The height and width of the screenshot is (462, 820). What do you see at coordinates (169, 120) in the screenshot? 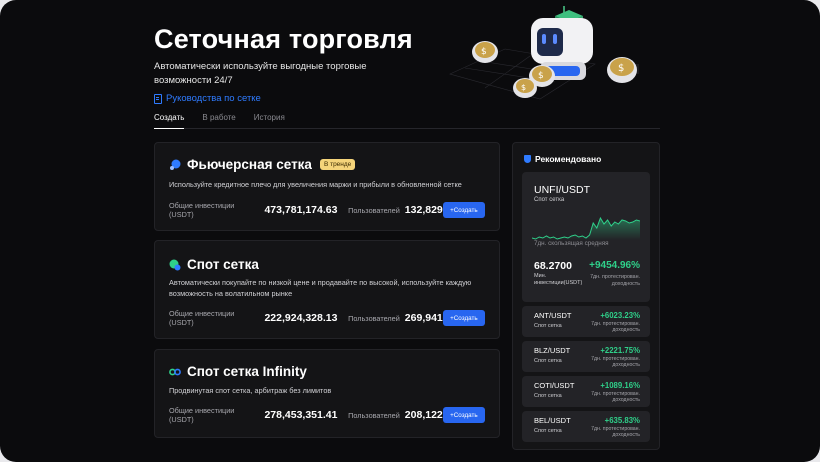
I see `tab-create: Создать` at bounding box center [169, 120].